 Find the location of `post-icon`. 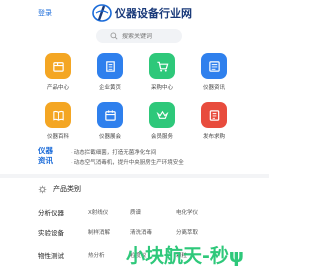

post-icon is located at coordinates (214, 115).